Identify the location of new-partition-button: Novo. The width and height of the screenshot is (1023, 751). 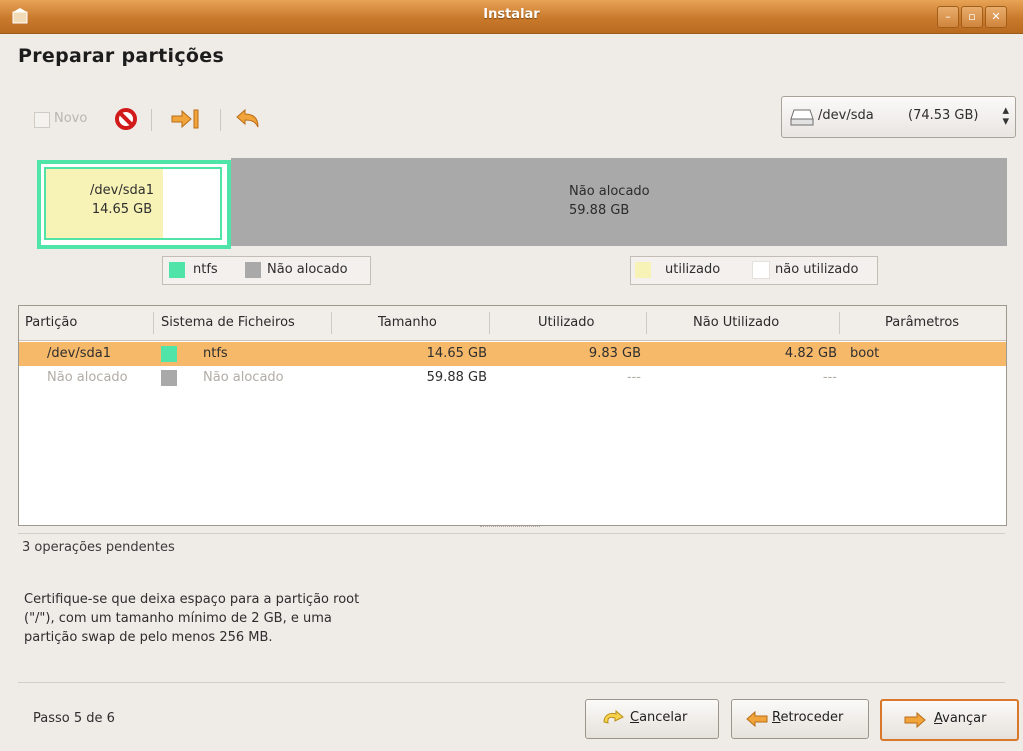
(65, 119).